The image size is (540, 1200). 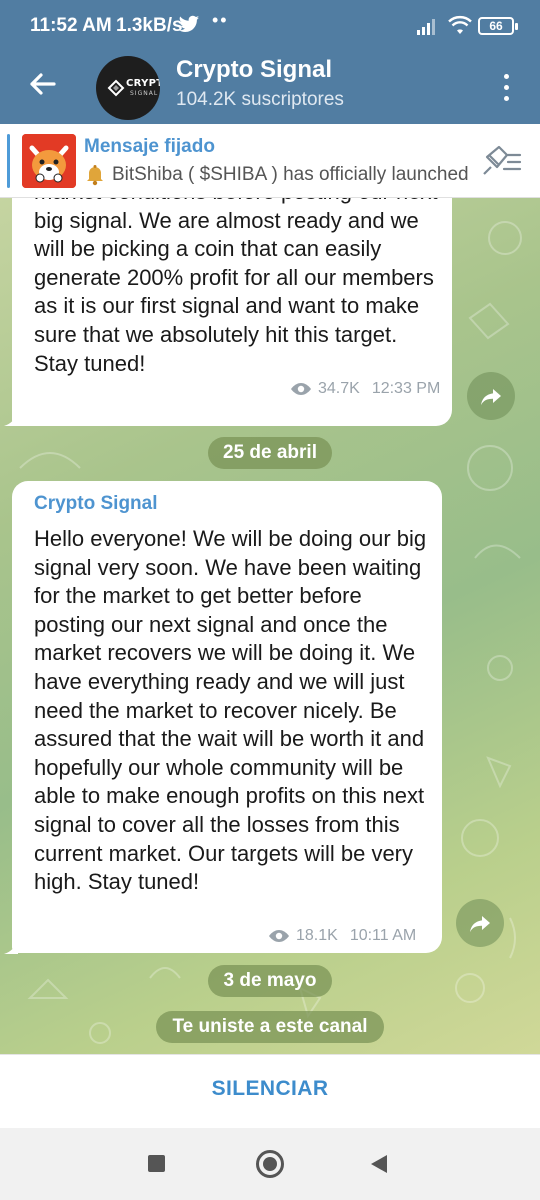 I want to click on status-net-speed: 1.3kB/s, so click(x=149, y=25).